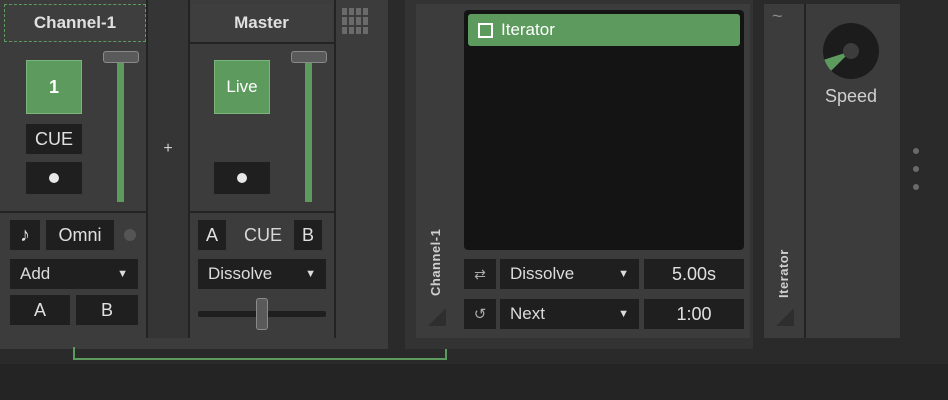 Image resolution: width=948 pixels, height=400 pixels. What do you see at coordinates (121, 57) in the screenshot?
I see `channel-fader-handle` at bounding box center [121, 57].